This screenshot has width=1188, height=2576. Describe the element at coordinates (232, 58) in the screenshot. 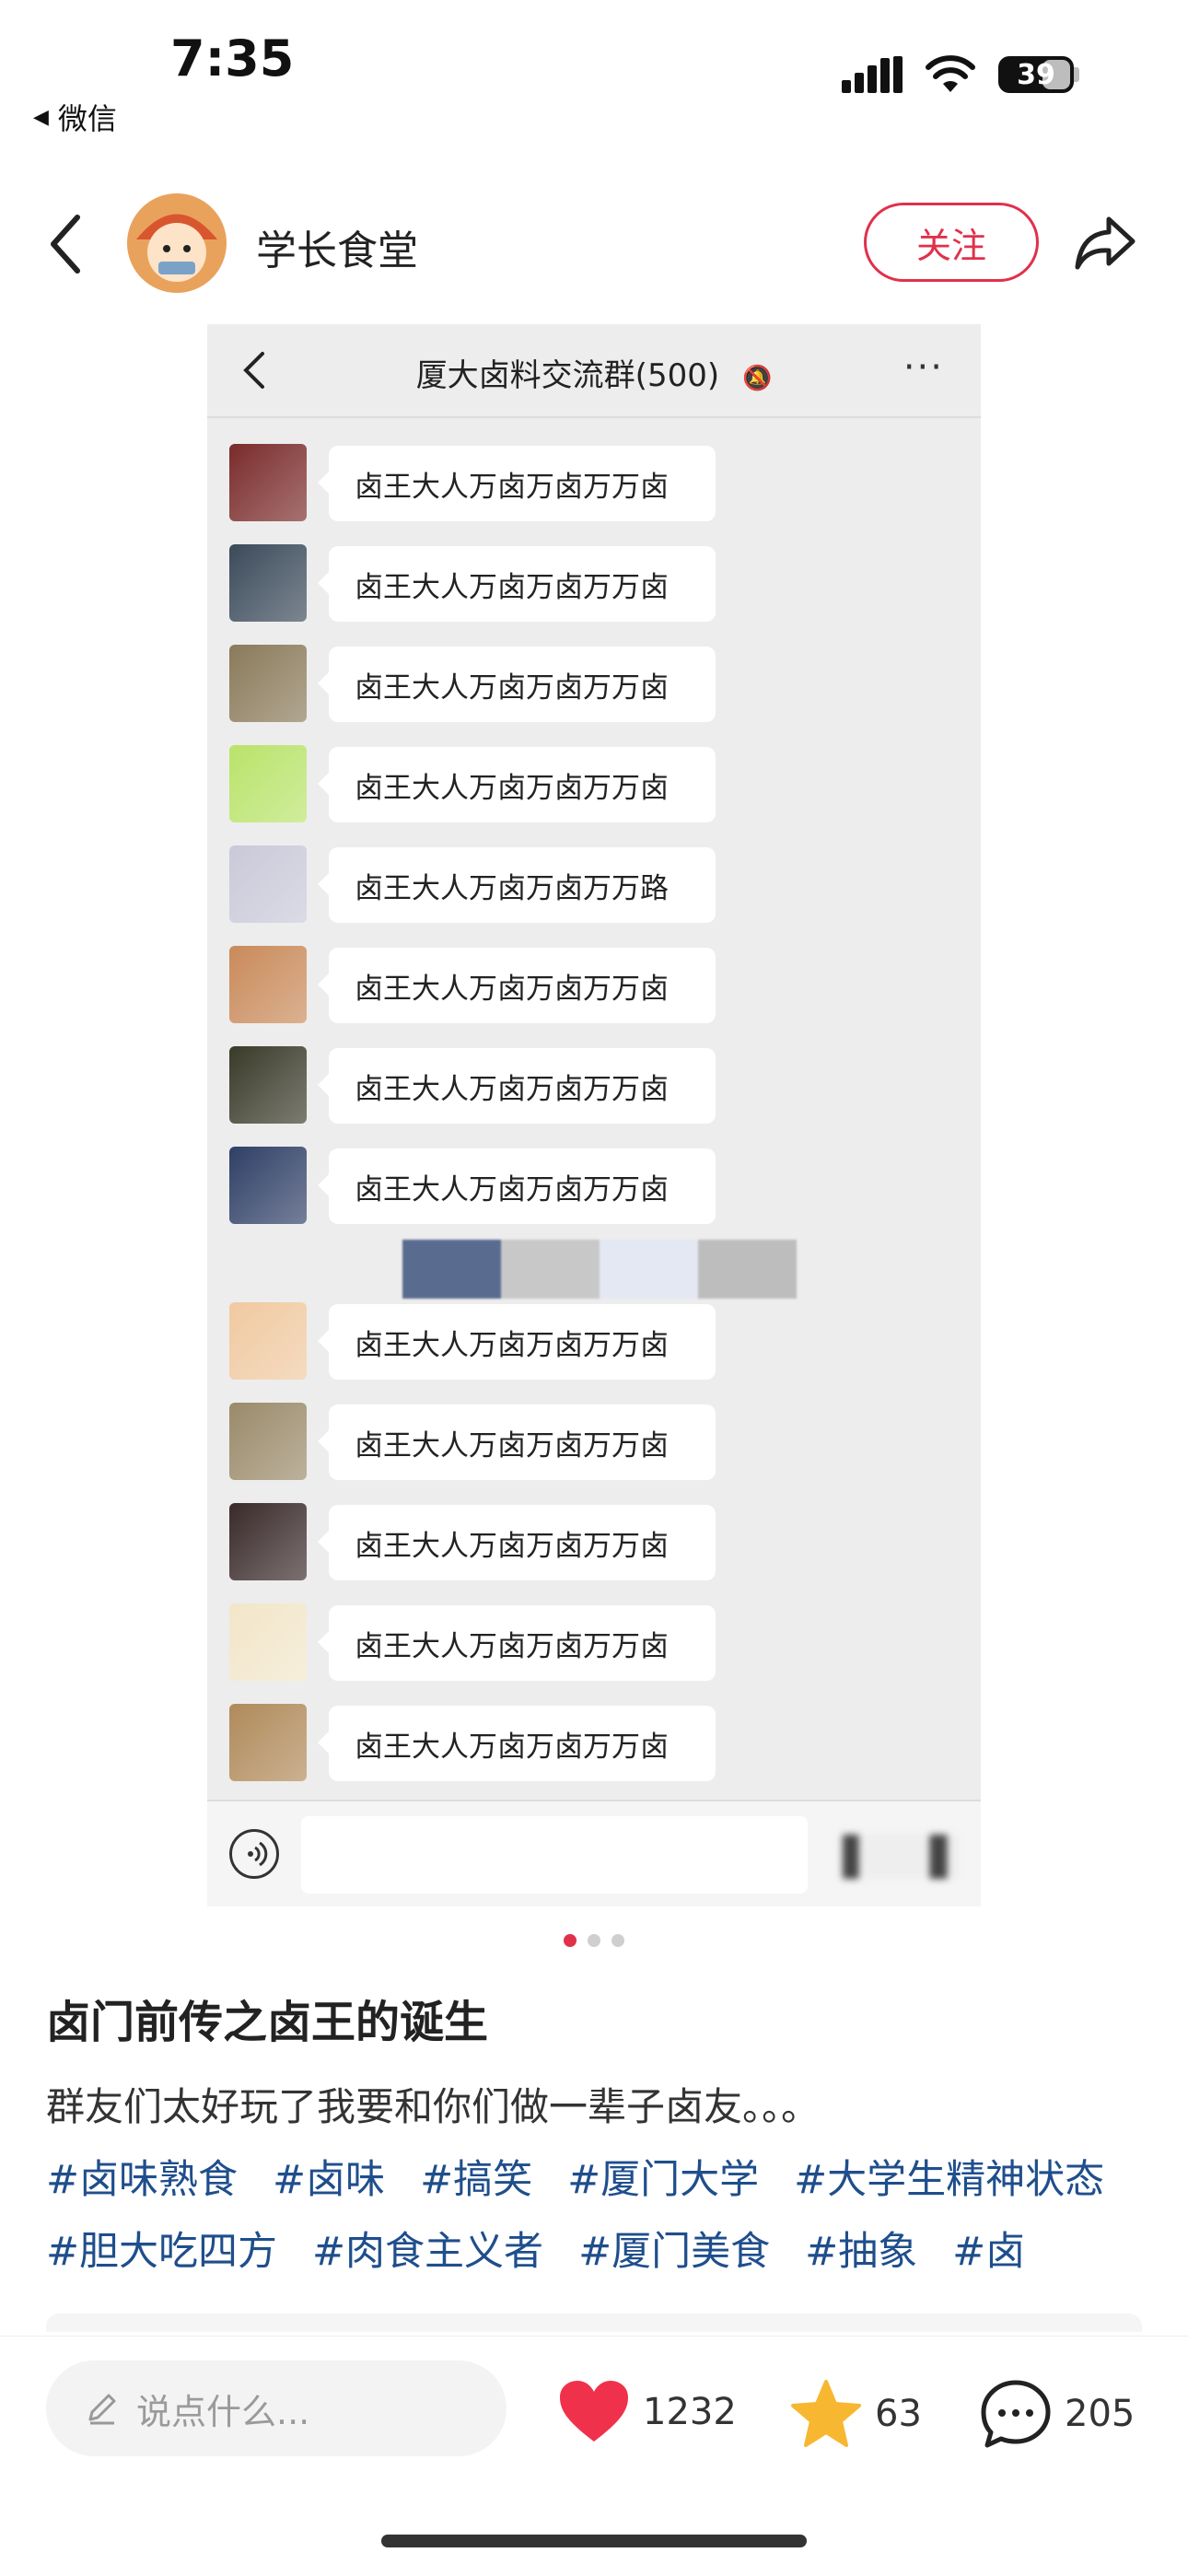

I see `status-time: 7:35` at that location.